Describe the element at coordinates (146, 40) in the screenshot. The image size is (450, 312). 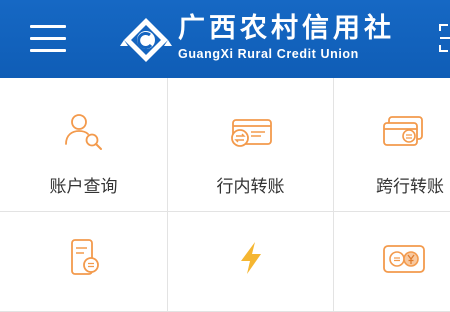
I see `bank-logo-icon` at that location.